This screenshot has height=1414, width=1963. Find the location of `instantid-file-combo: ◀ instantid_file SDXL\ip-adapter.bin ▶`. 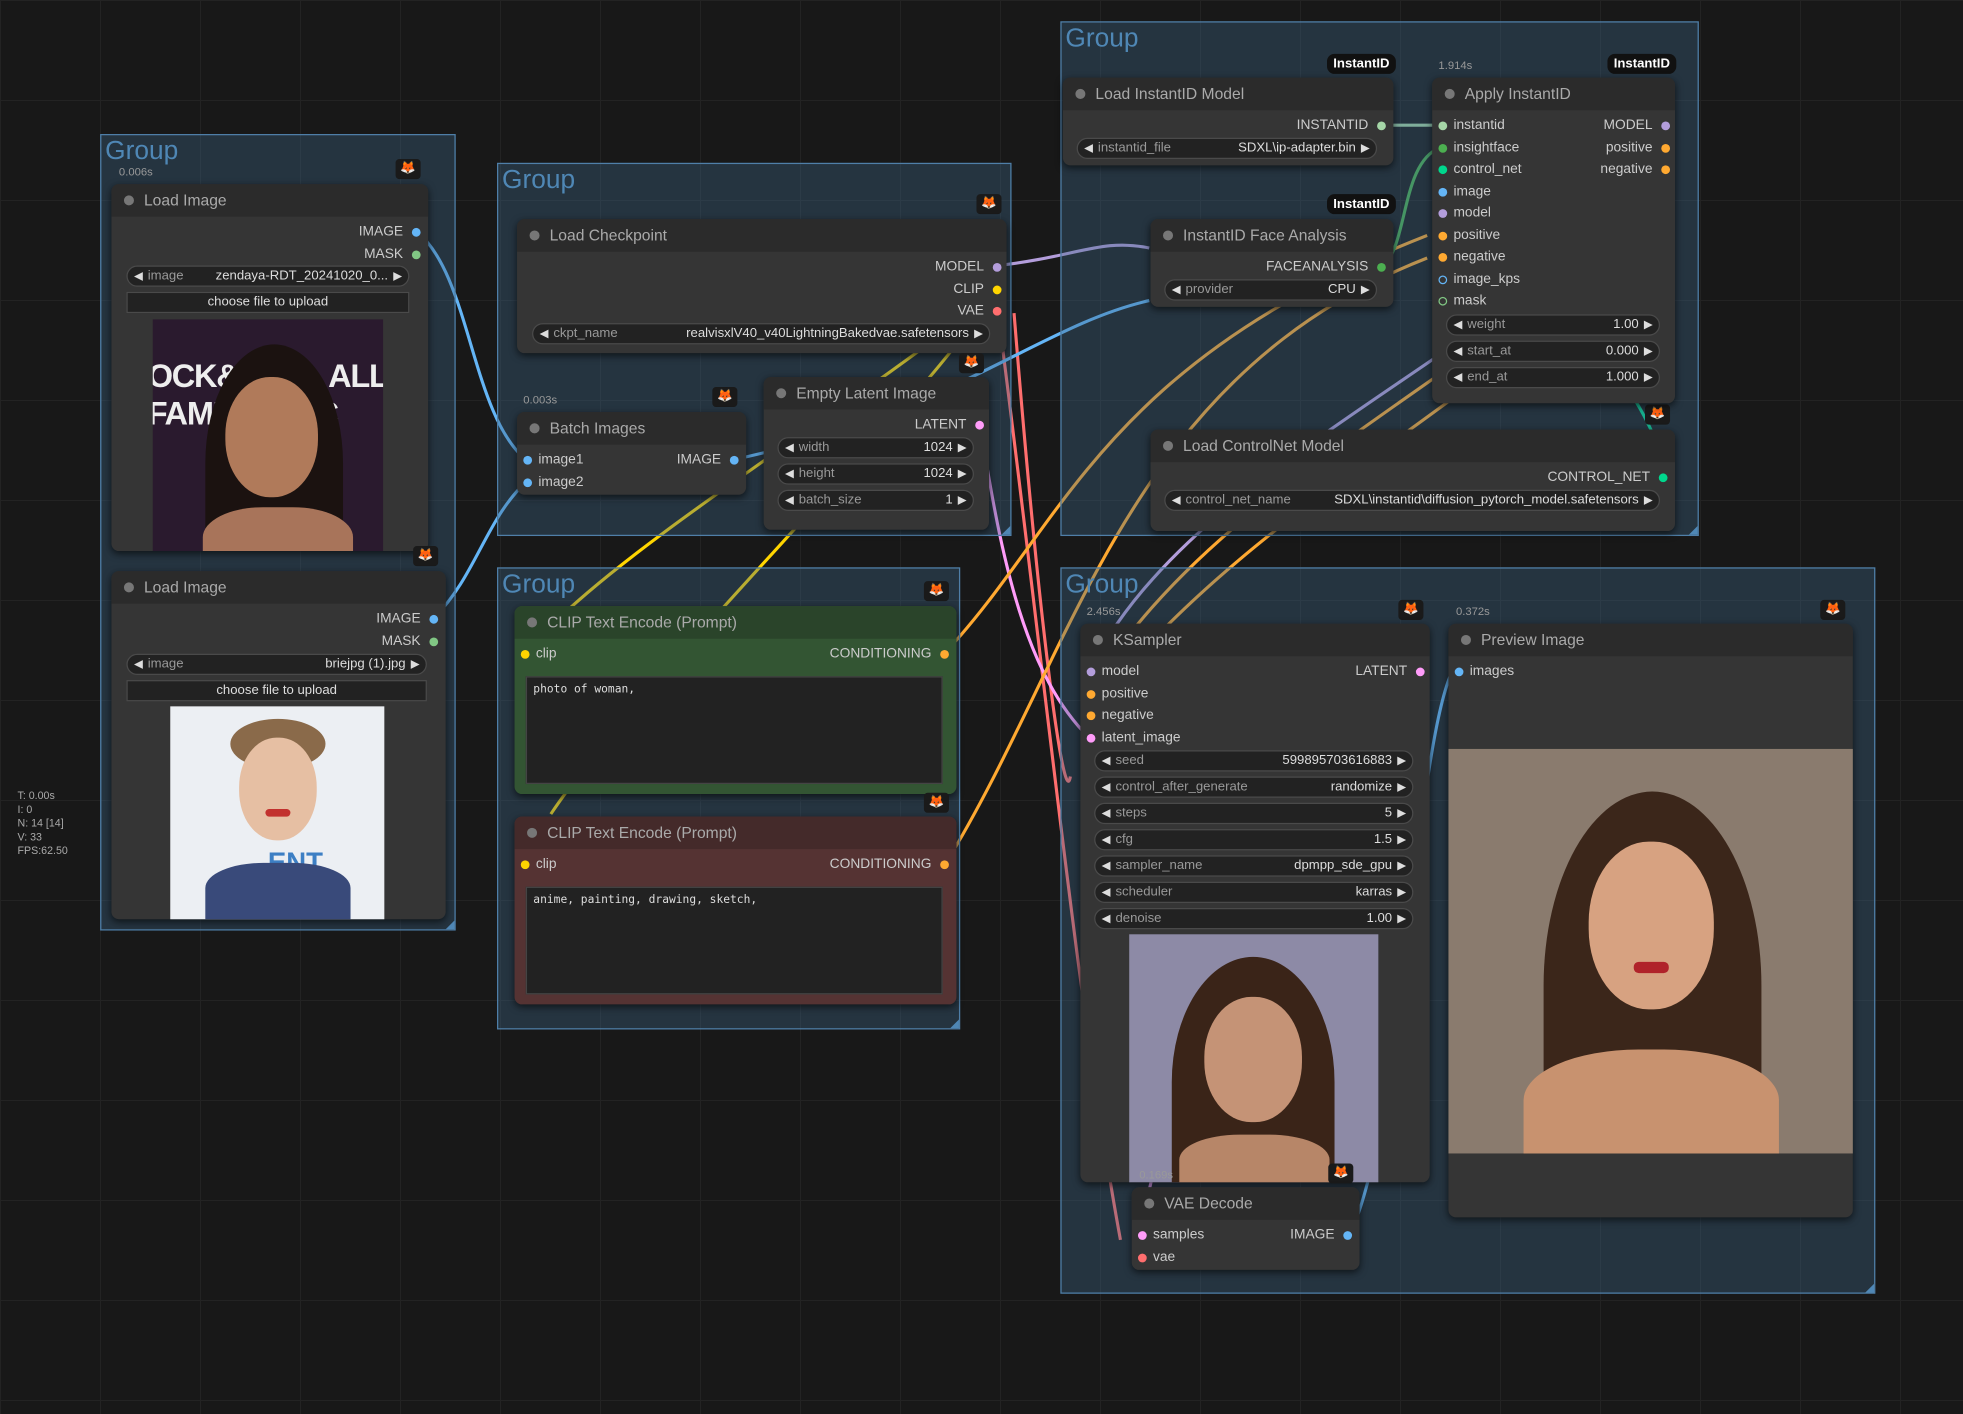

instantid-file-combo: ◀ instantid_file SDXL\ip-adapter.bin ▶ is located at coordinates (1227, 148).